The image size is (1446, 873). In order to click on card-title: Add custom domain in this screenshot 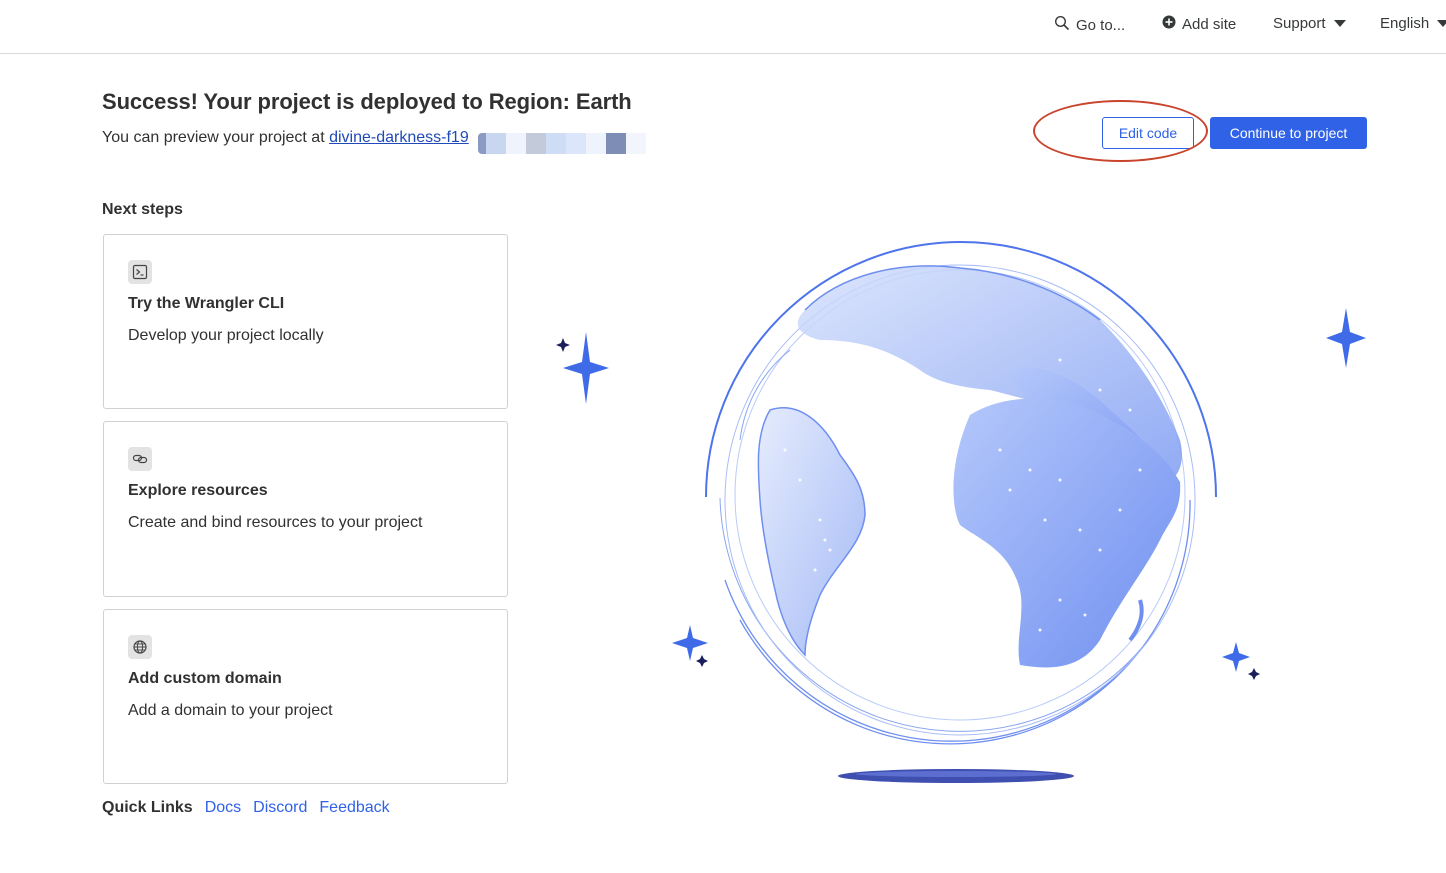, I will do `click(205, 678)`.